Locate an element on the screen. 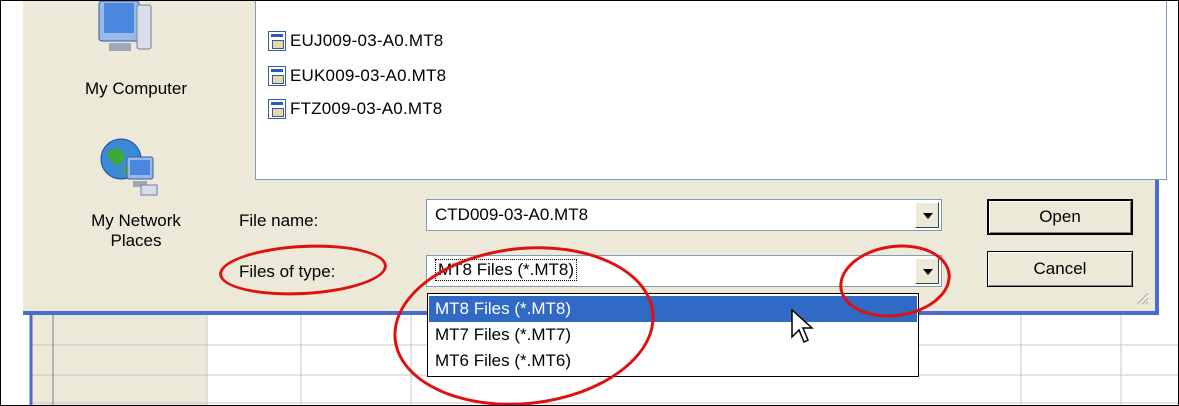  my-network-places-icon is located at coordinates (129, 167).